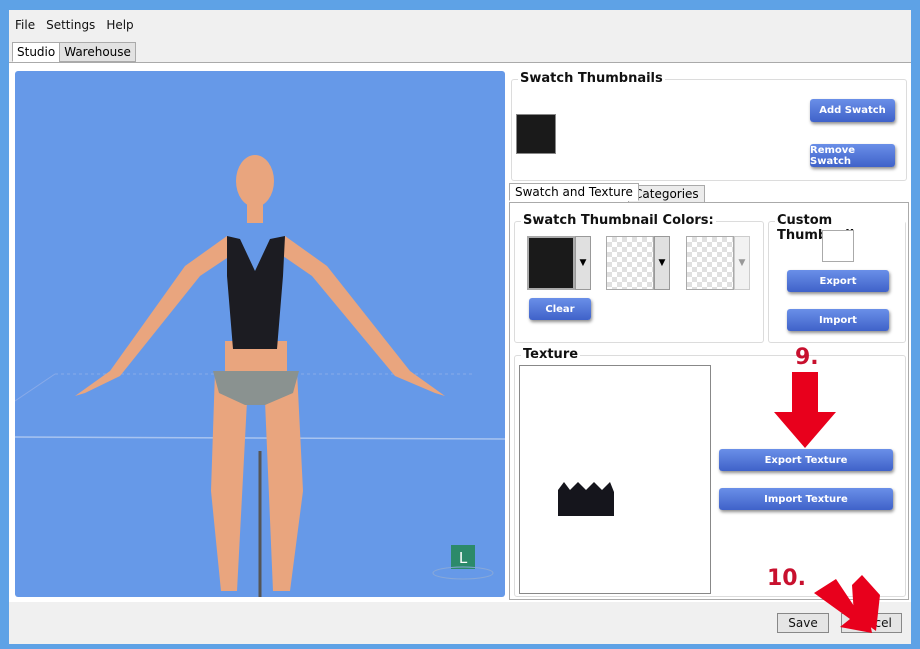 The height and width of the screenshot is (649, 920). Describe the element at coordinates (618, 220) in the screenshot. I see `group-title: Swatch Thumbnail Colors:` at that location.